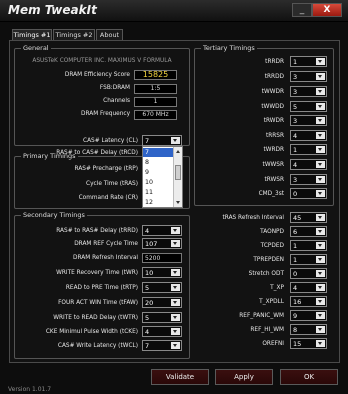  I want to click on dropdown-scrollbar, so click(177, 177).